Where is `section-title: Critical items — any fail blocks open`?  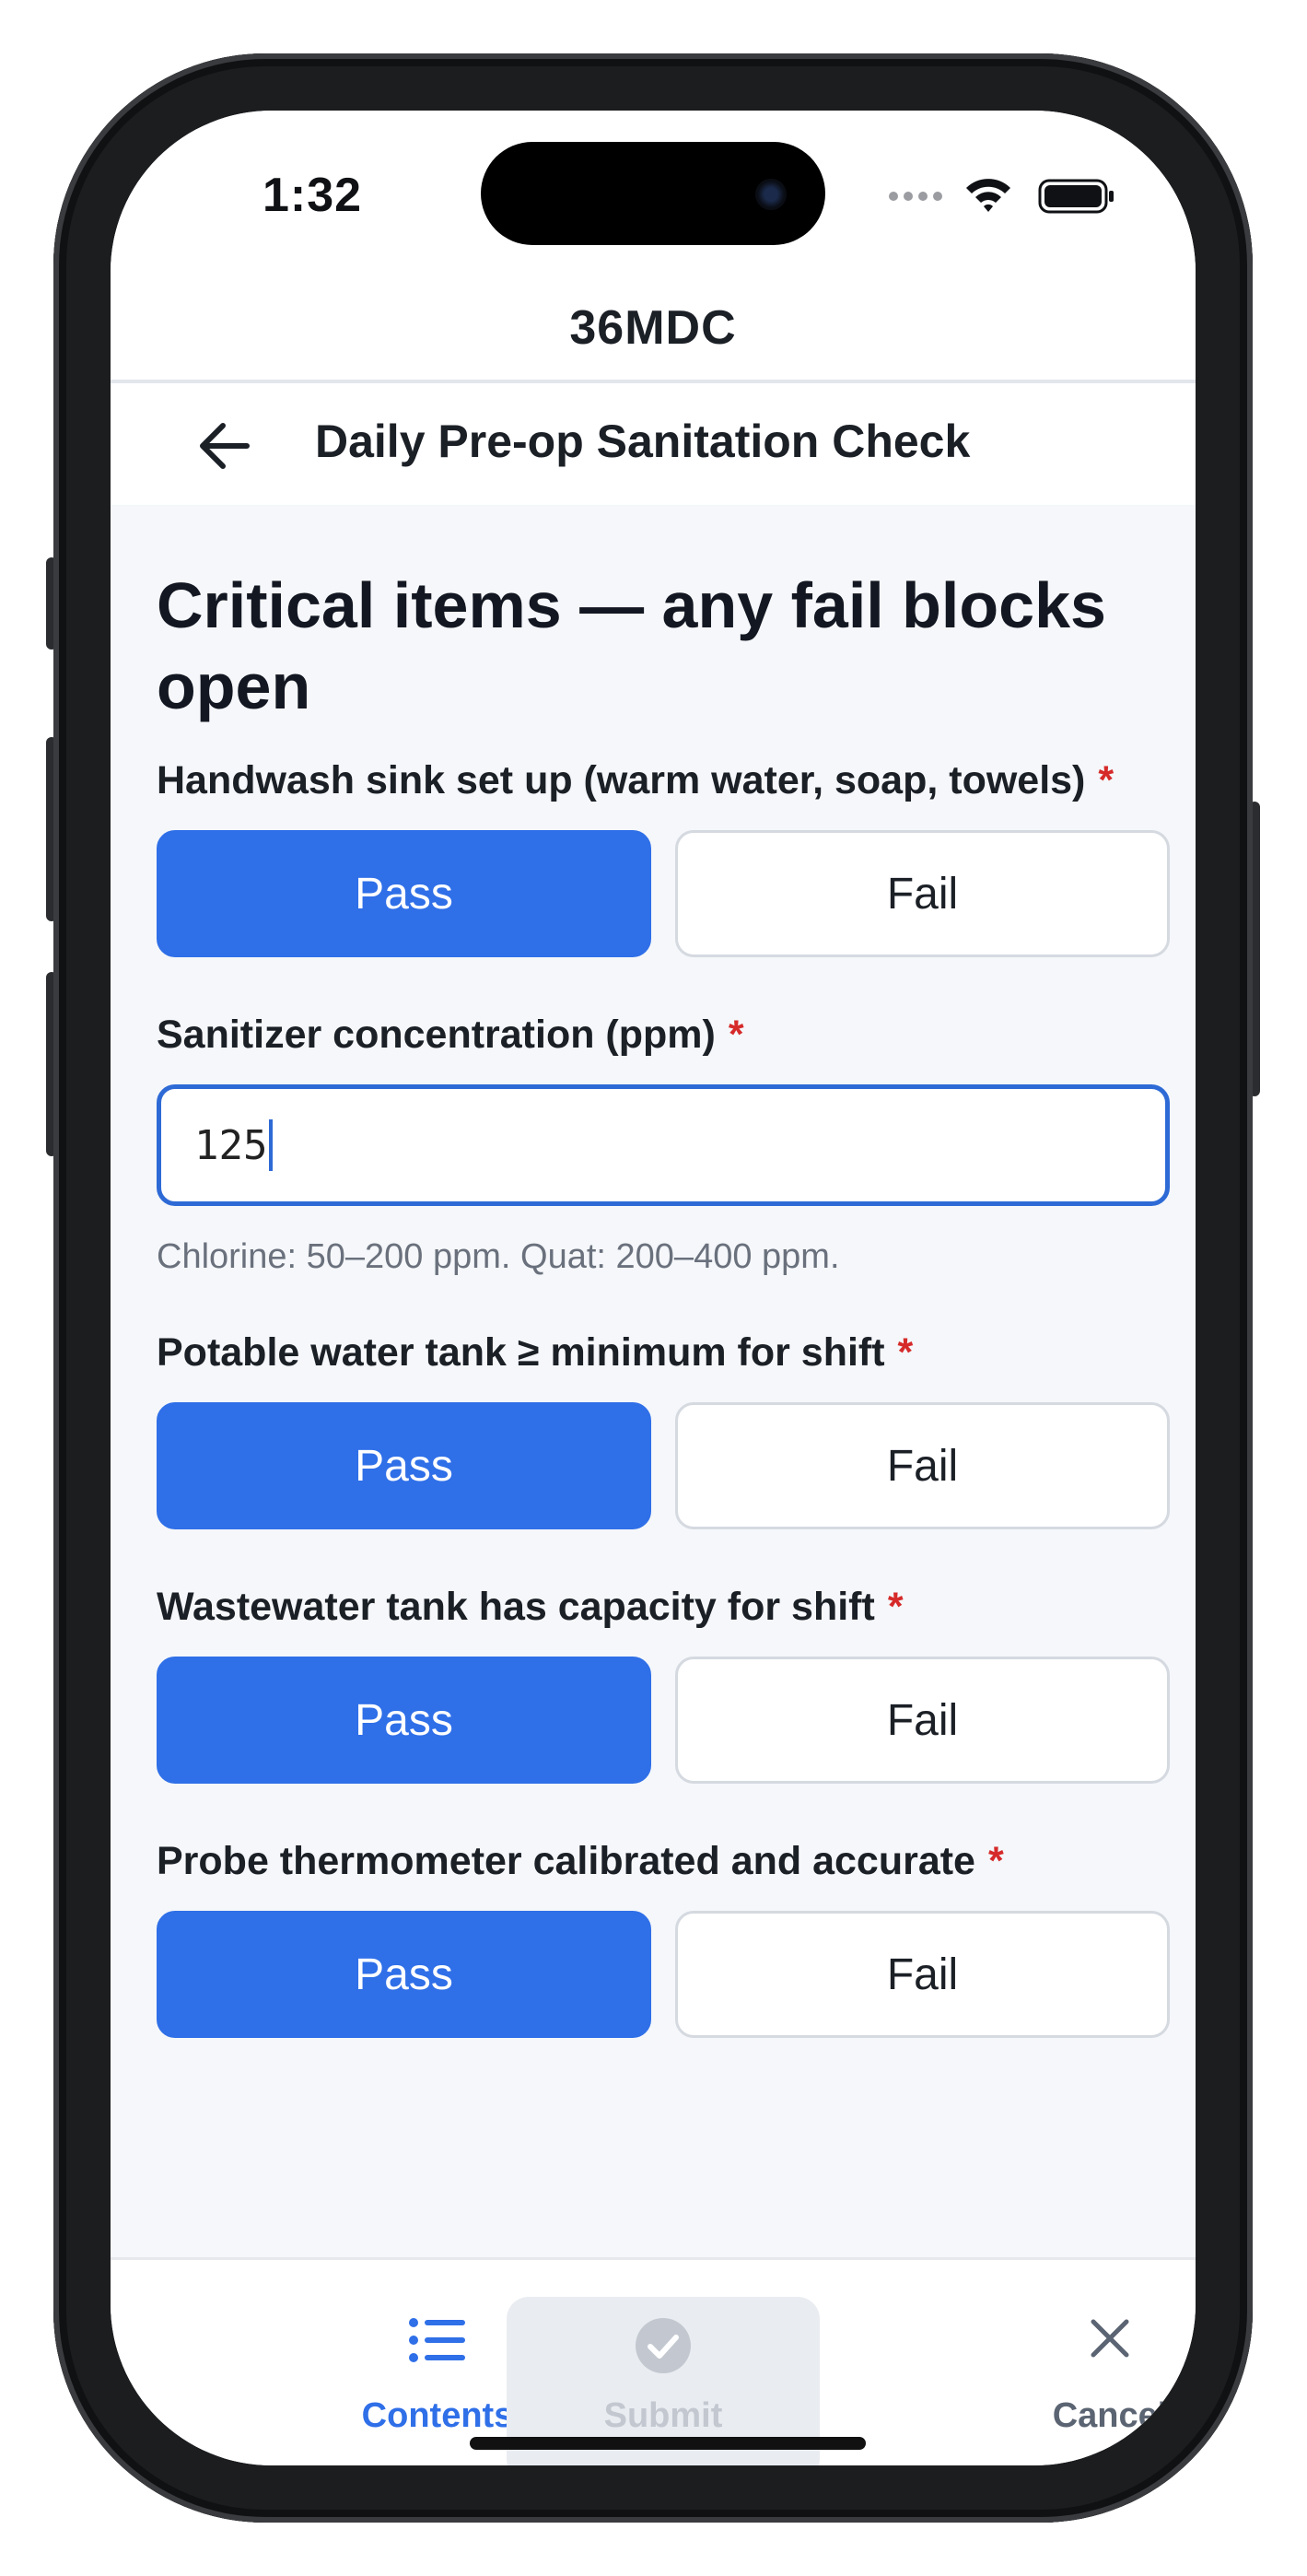 section-title: Critical items — any fail blocks open is located at coordinates (631, 645).